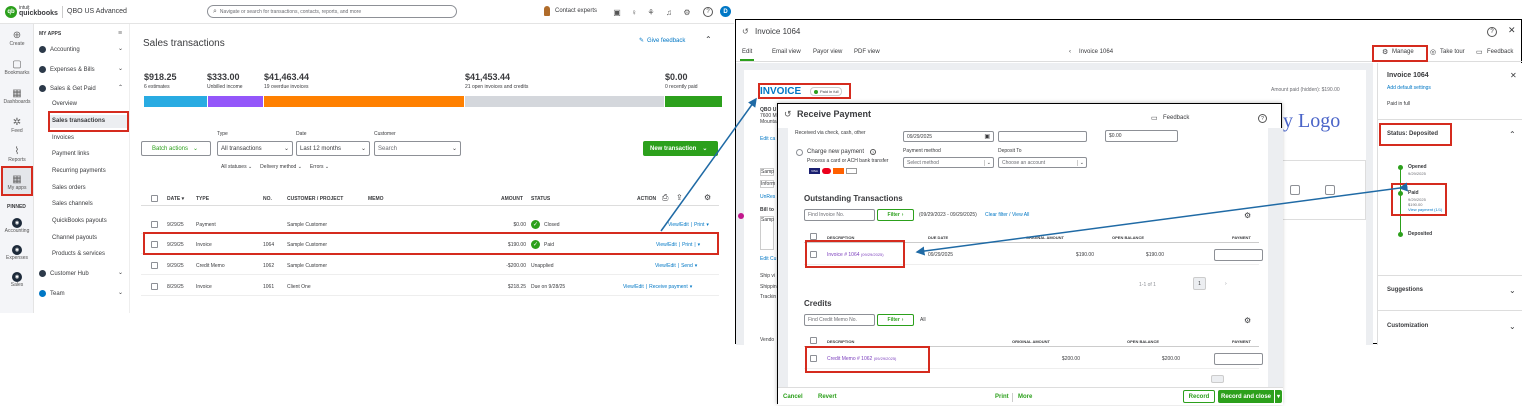  Describe the element at coordinates (333, 148) in the screenshot. I see `date-select: Last 12 months ⌄` at that location.